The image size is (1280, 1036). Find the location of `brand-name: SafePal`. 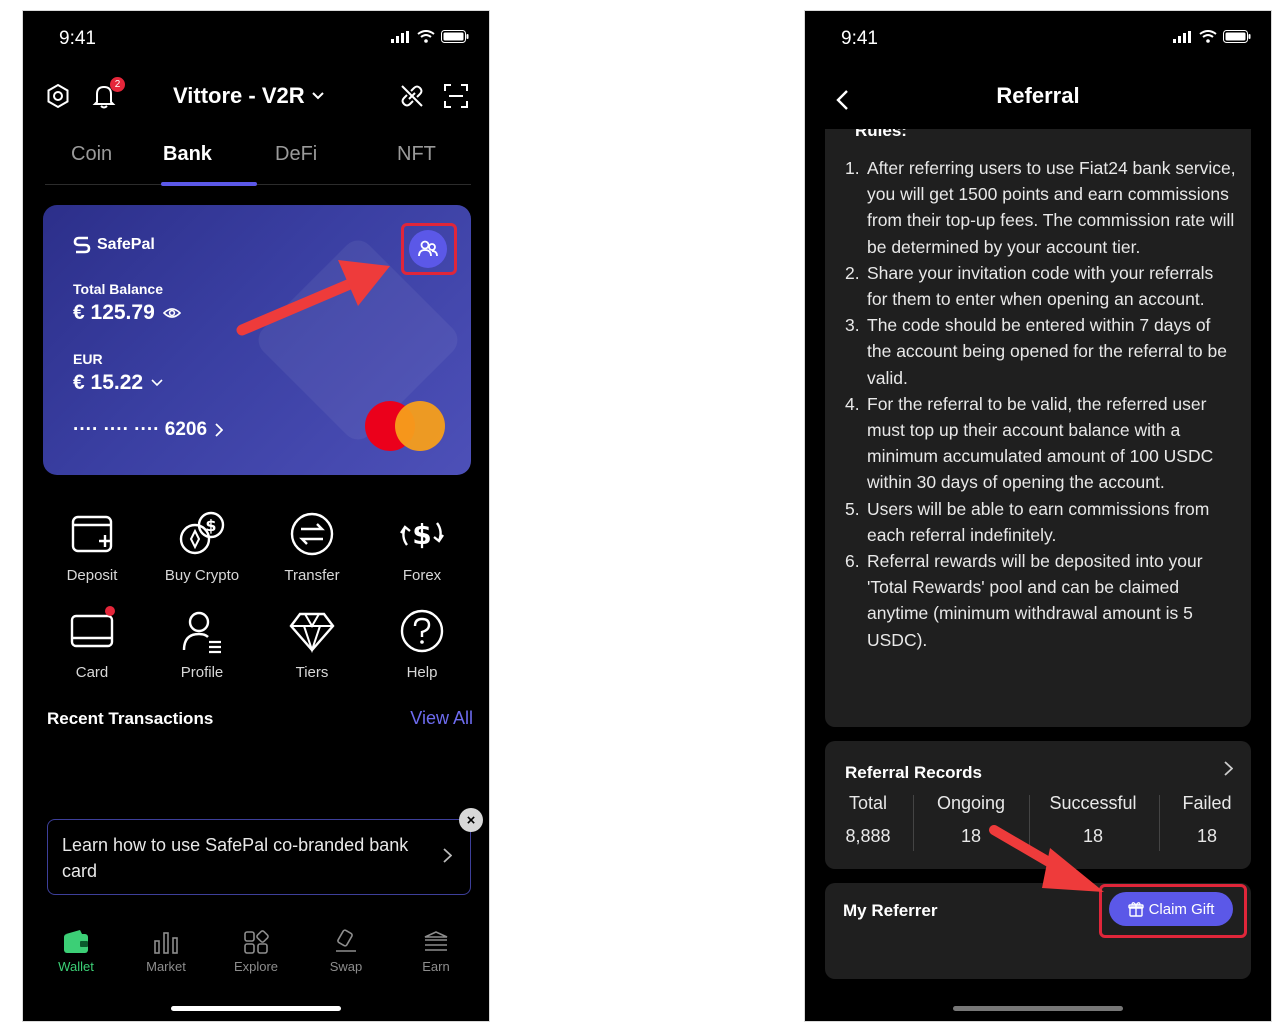

brand-name: SafePal is located at coordinates (126, 244).